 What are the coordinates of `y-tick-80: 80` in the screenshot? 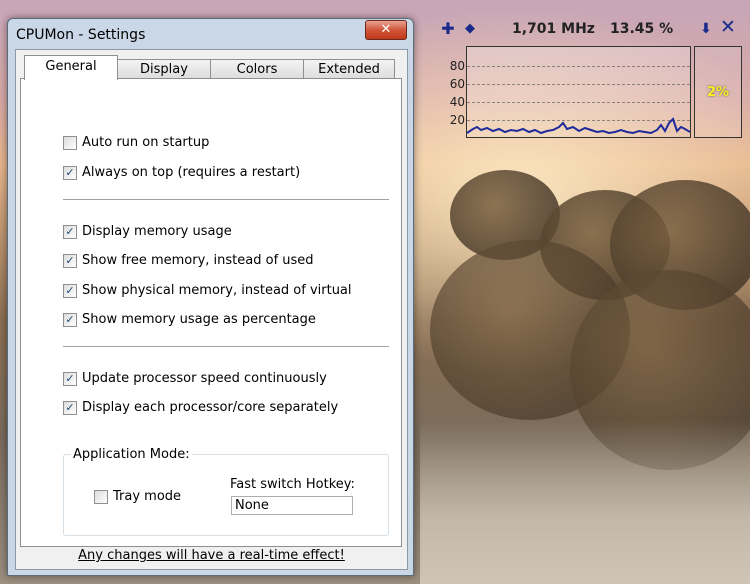 It's located at (457, 66).